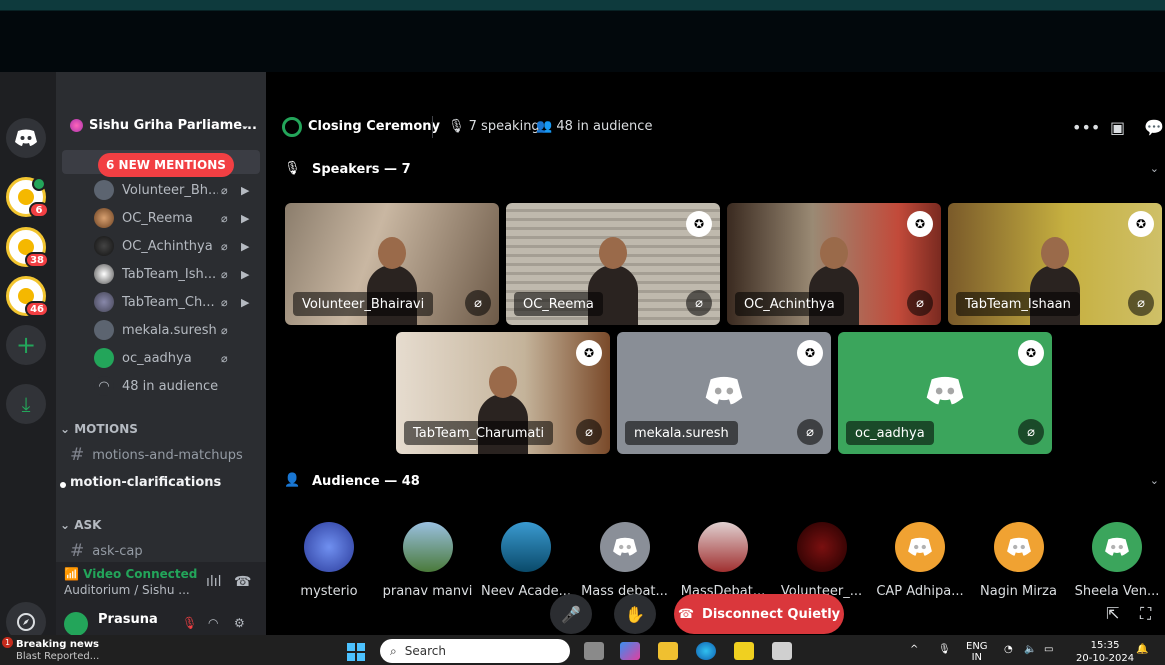 The height and width of the screenshot is (665, 1165). I want to click on speaker-tile: ✪ mekala.suresh ⌀, so click(724, 393).